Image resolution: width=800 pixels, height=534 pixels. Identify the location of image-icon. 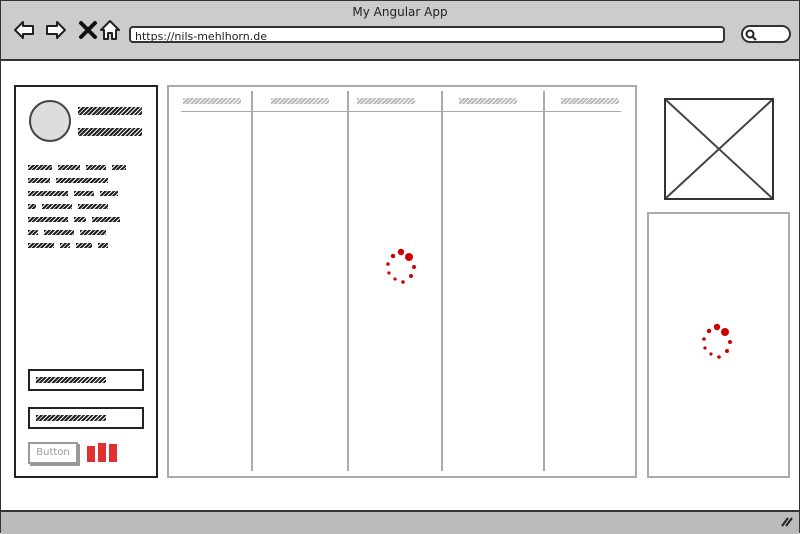
(719, 149).